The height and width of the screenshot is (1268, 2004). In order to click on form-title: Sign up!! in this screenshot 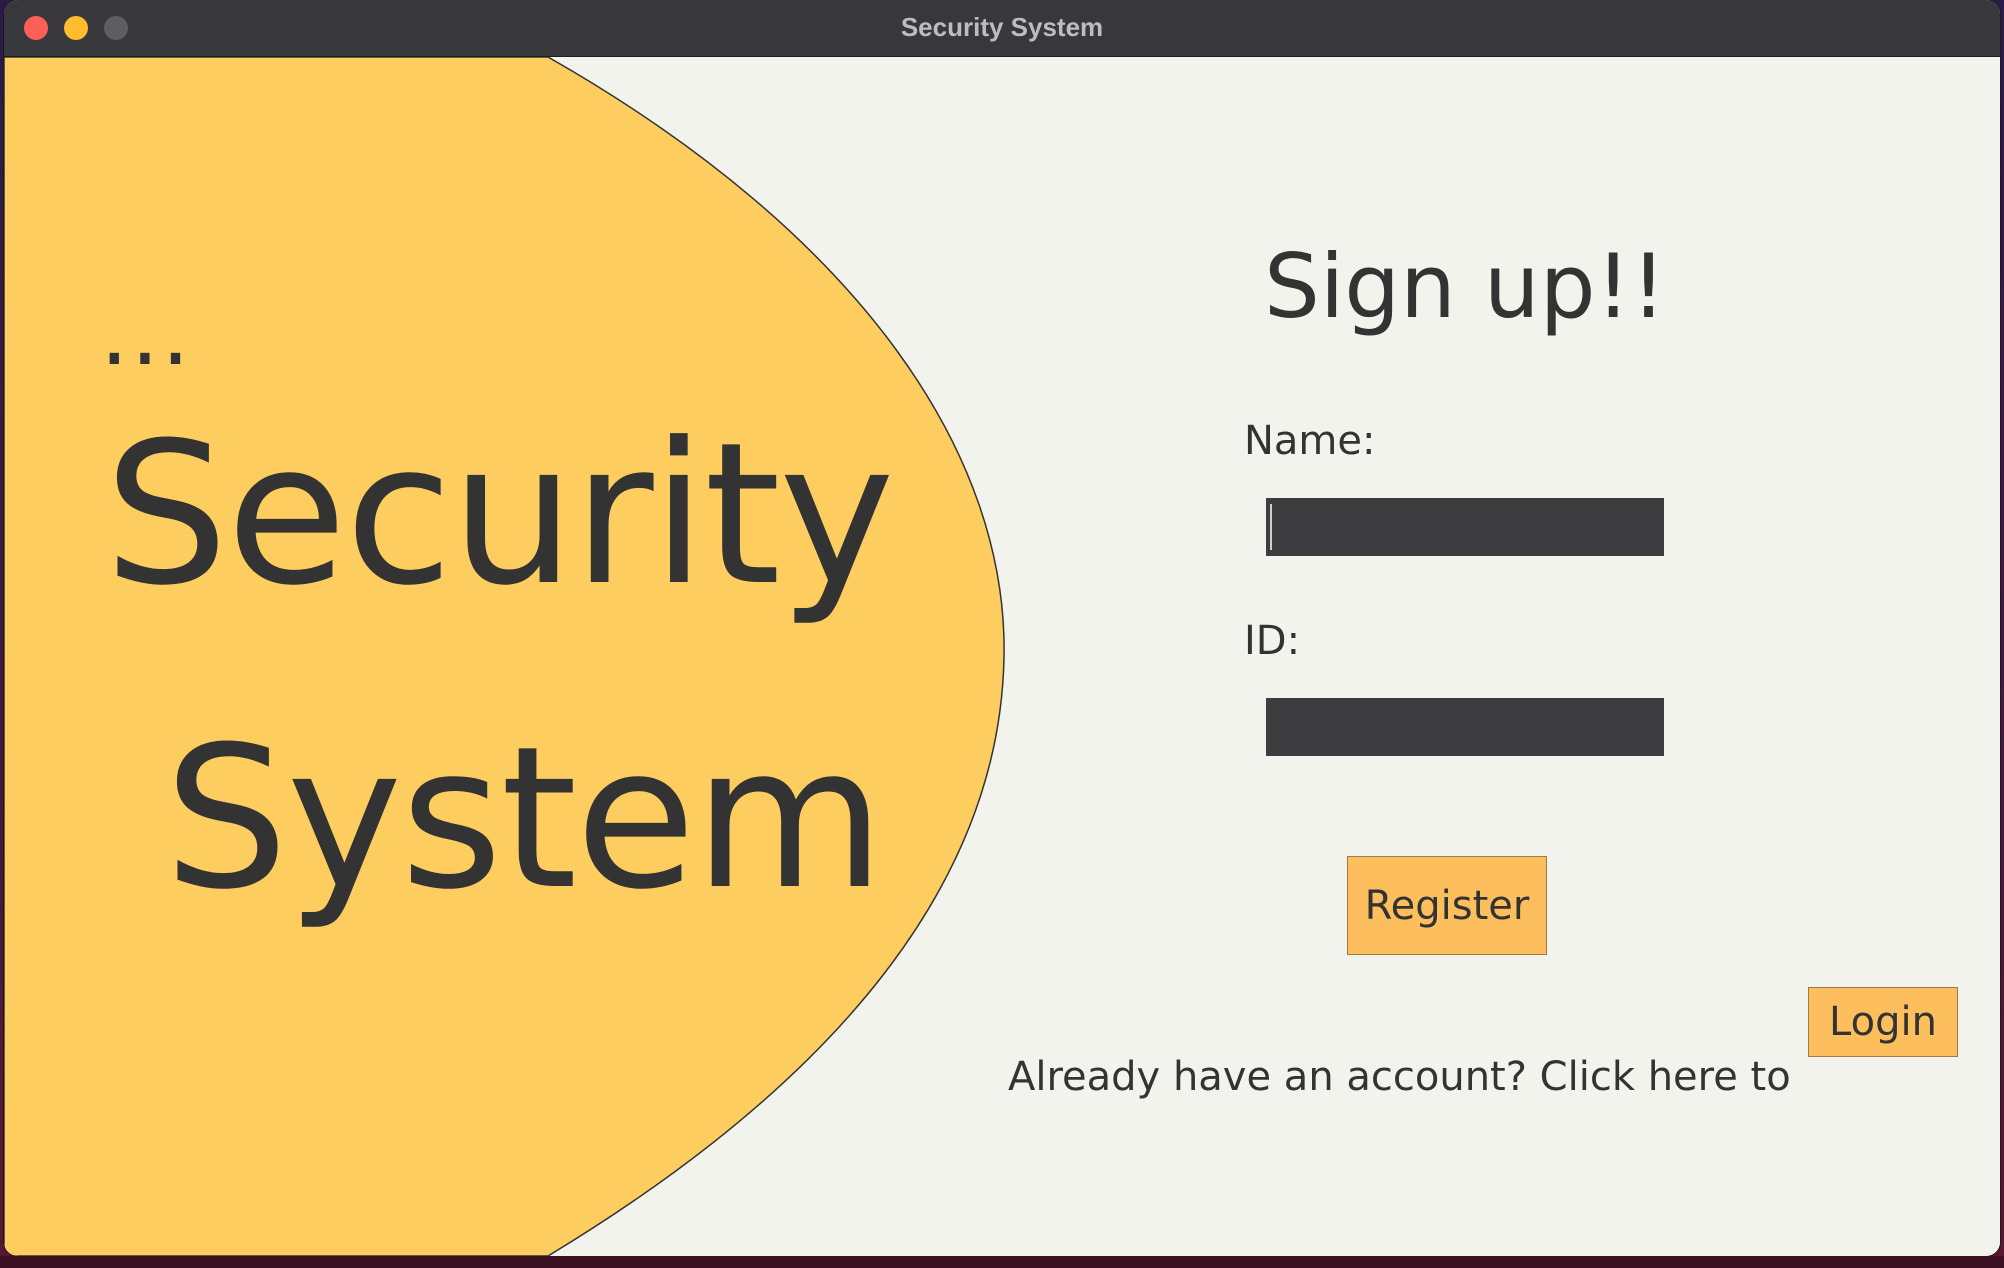, I will do `click(1465, 286)`.